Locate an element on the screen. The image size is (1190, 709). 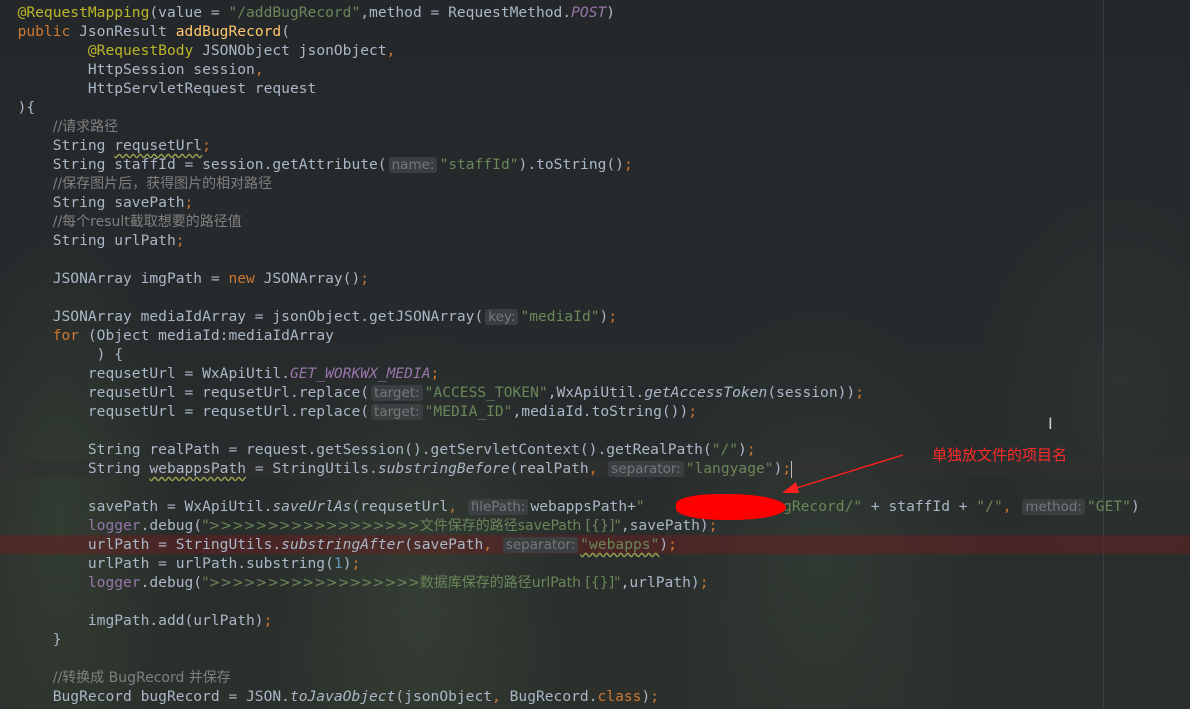
annotation-label: 单独放文件的项目名 is located at coordinates (1000, 455).